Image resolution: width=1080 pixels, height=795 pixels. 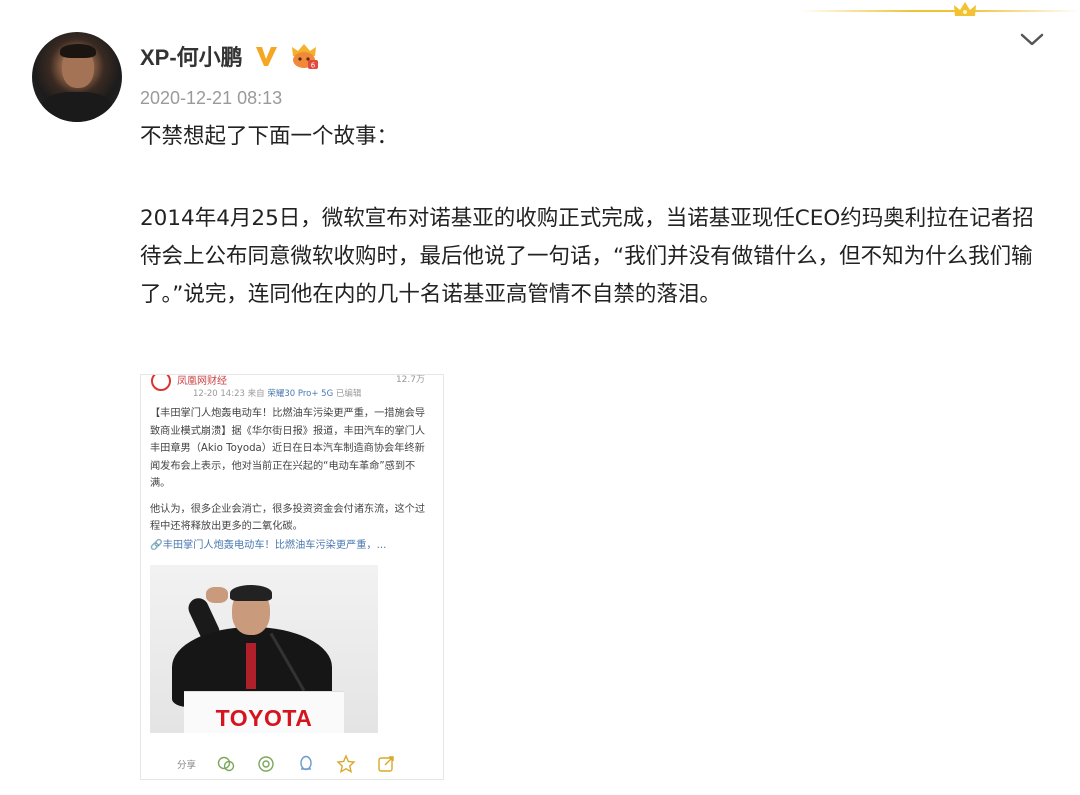 I want to click on qq-icon, so click(x=306, y=763).